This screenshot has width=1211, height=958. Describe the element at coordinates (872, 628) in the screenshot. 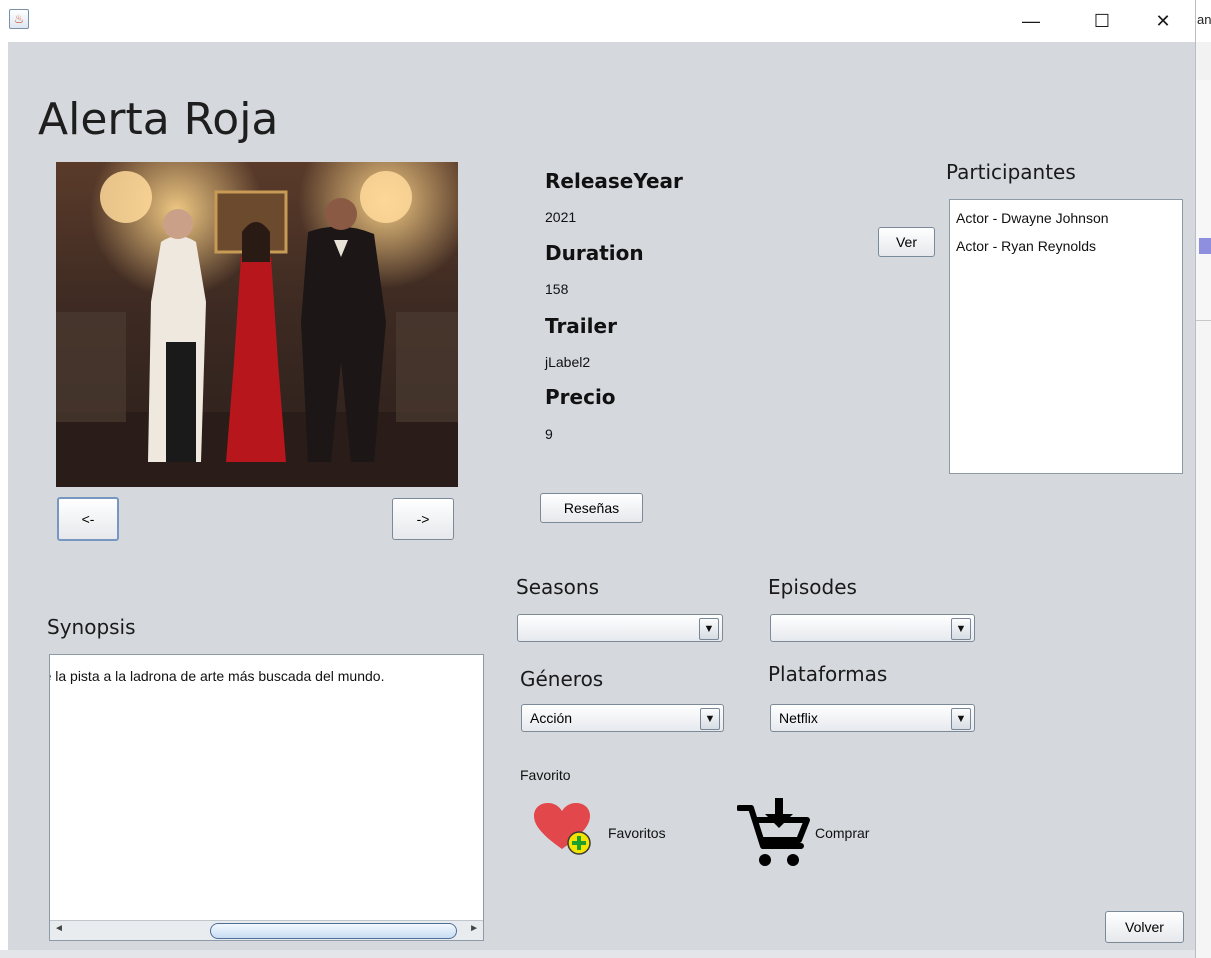

I see `episodes-select: ▼` at that location.